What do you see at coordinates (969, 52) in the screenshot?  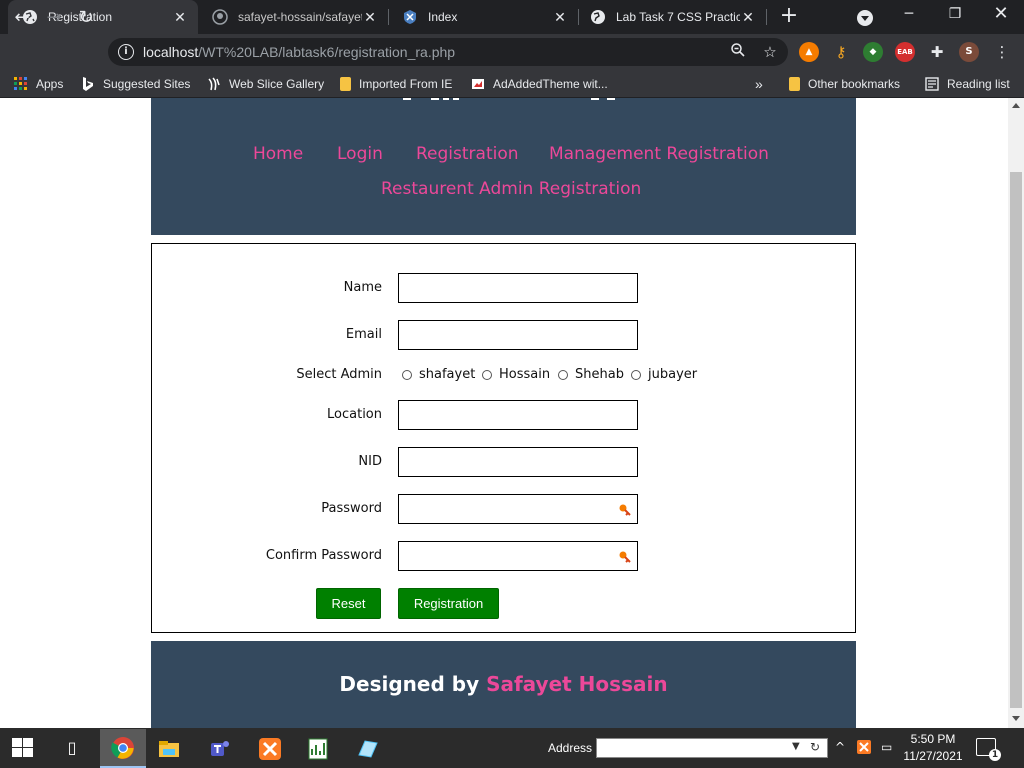 I see `profile-avatar: S` at bounding box center [969, 52].